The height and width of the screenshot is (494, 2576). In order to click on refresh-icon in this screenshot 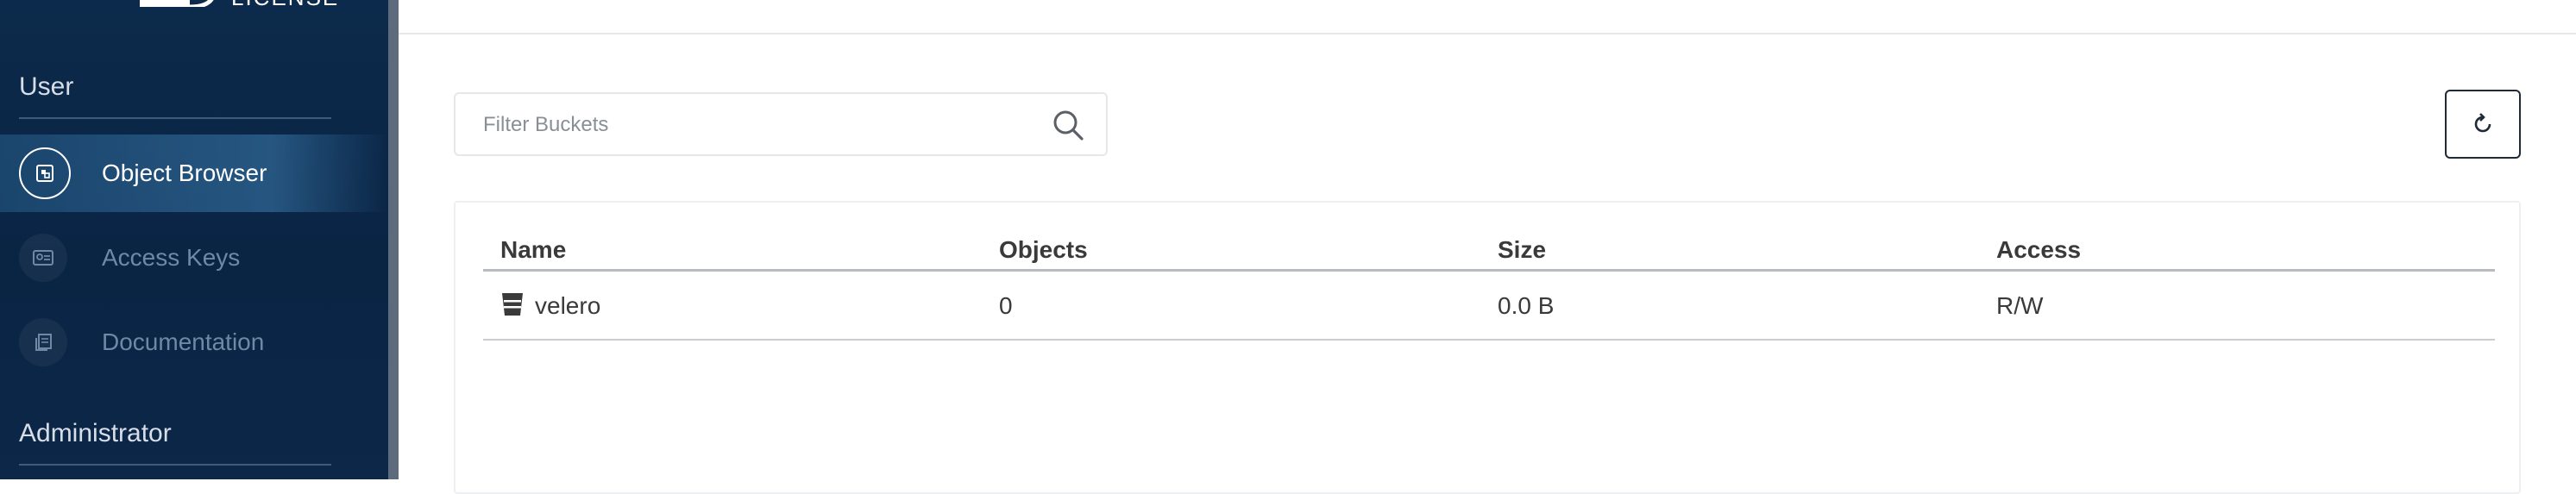, I will do `click(2482, 123)`.